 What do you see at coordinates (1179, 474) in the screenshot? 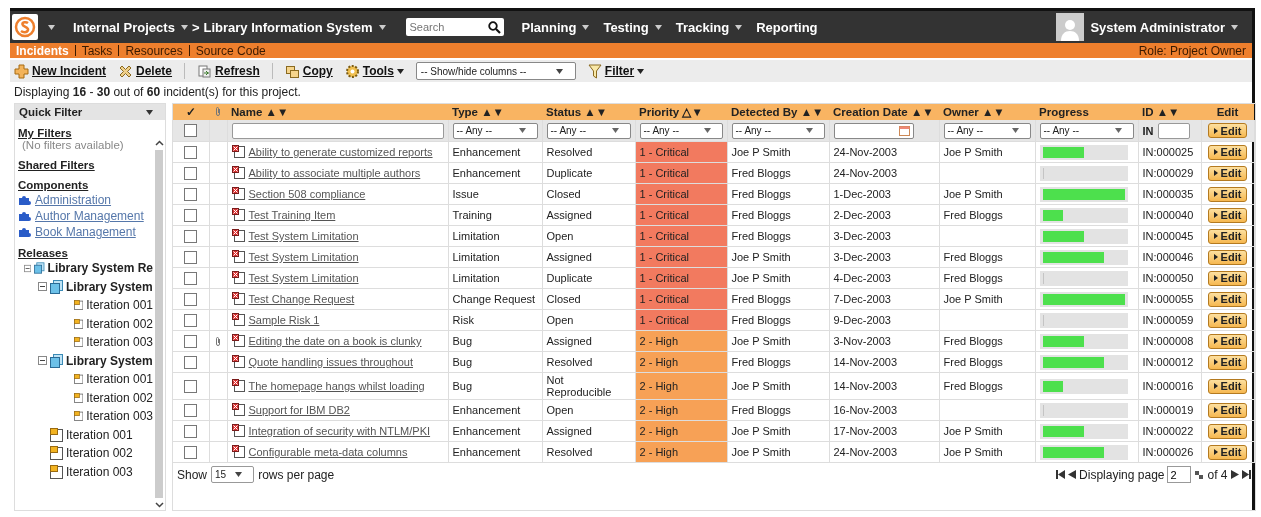
I see `page-field: 2` at bounding box center [1179, 474].